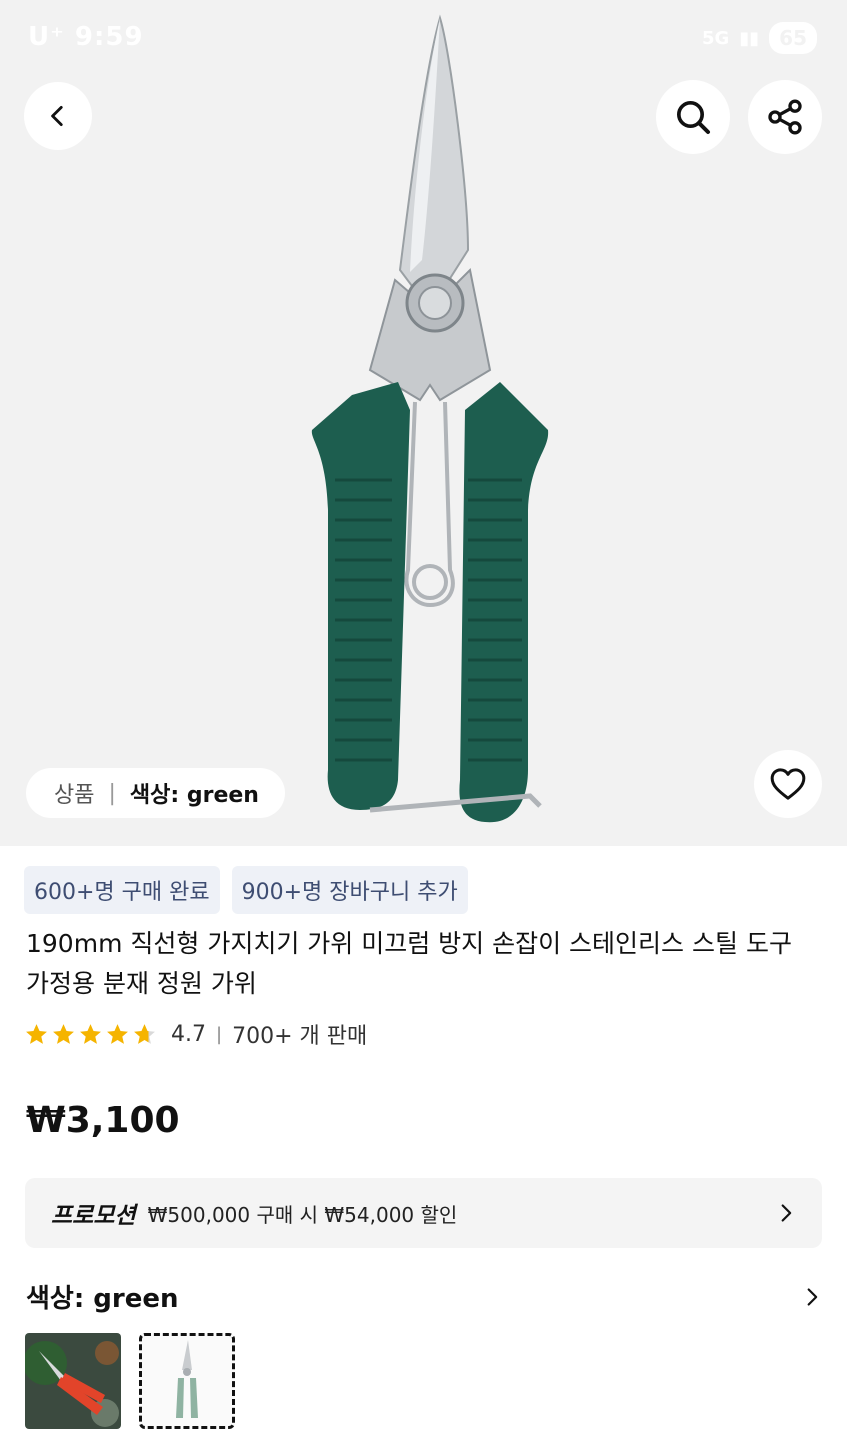 This screenshot has height=1440, width=847. Describe the element at coordinates (86, 37) in the screenshot. I see `status-time: U⁺ 9:59` at that location.